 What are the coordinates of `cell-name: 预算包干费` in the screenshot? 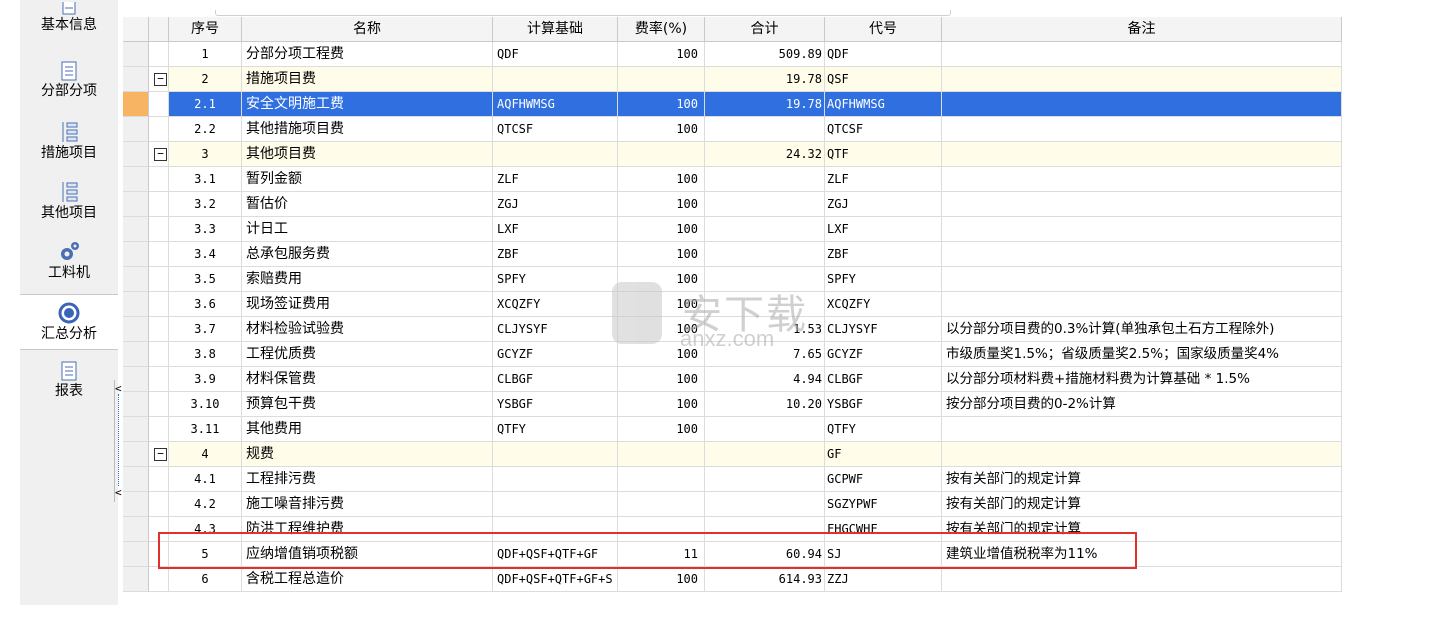 It's located at (367, 404).